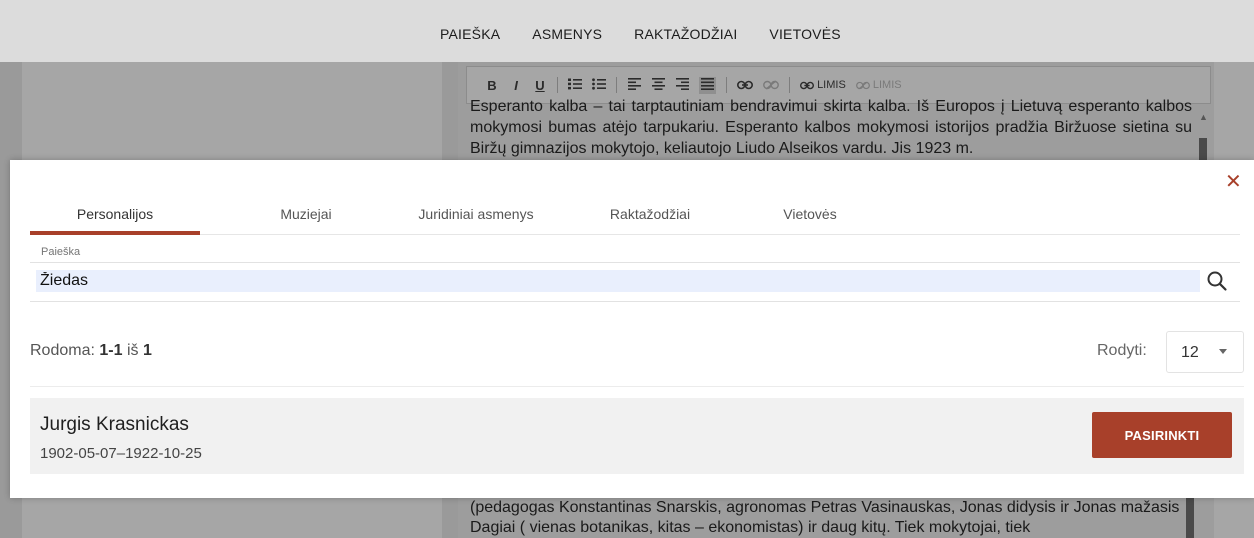 This screenshot has height=538, width=1254. What do you see at coordinates (637, 386) in the screenshot?
I see `divider` at bounding box center [637, 386].